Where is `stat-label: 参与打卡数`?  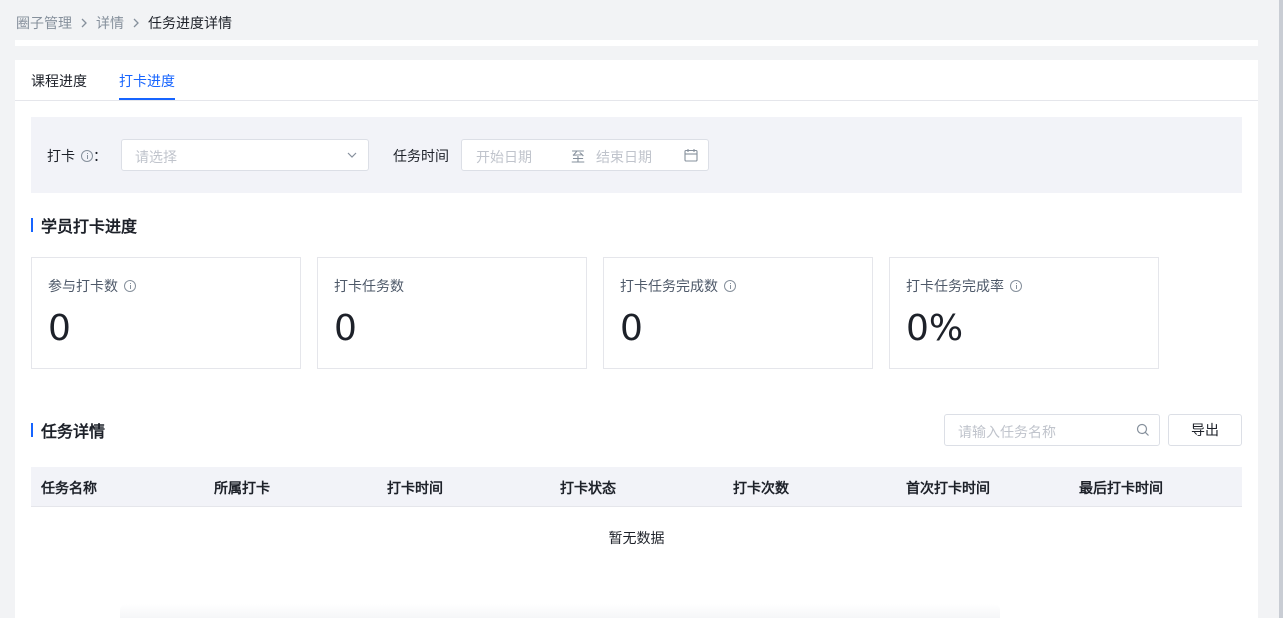 stat-label: 参与打卡数 is located at coordinates (92, 286).